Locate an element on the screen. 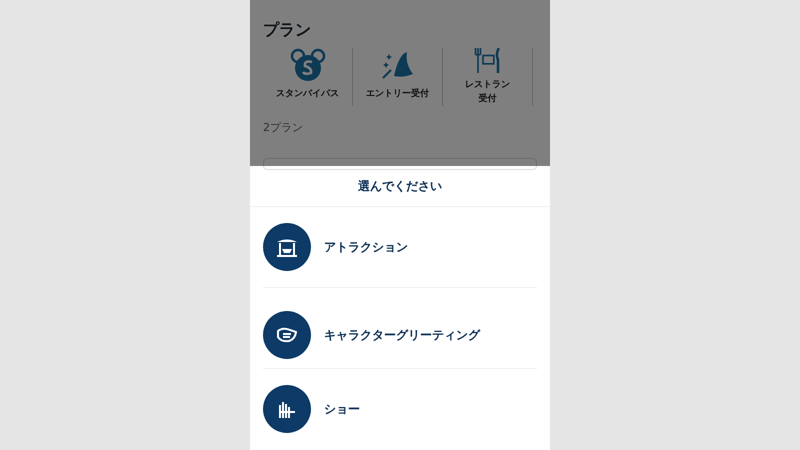 This screenshot has height=450, width=800. feature-label: 受付 is located at coordinates (487, 99).